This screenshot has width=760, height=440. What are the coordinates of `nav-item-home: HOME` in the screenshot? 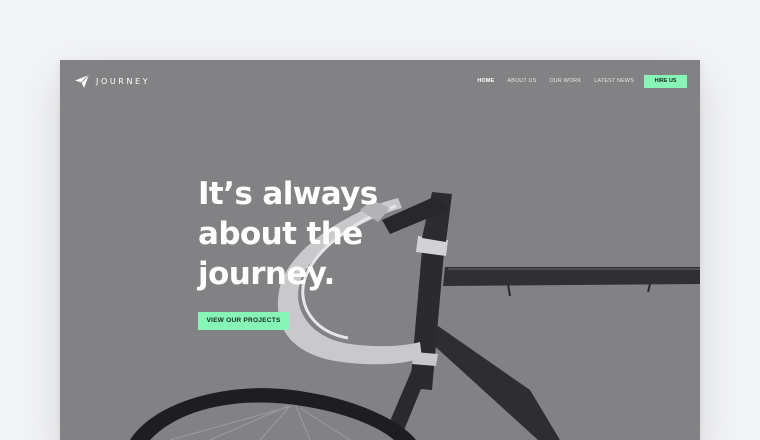 It's located at (485, 81).